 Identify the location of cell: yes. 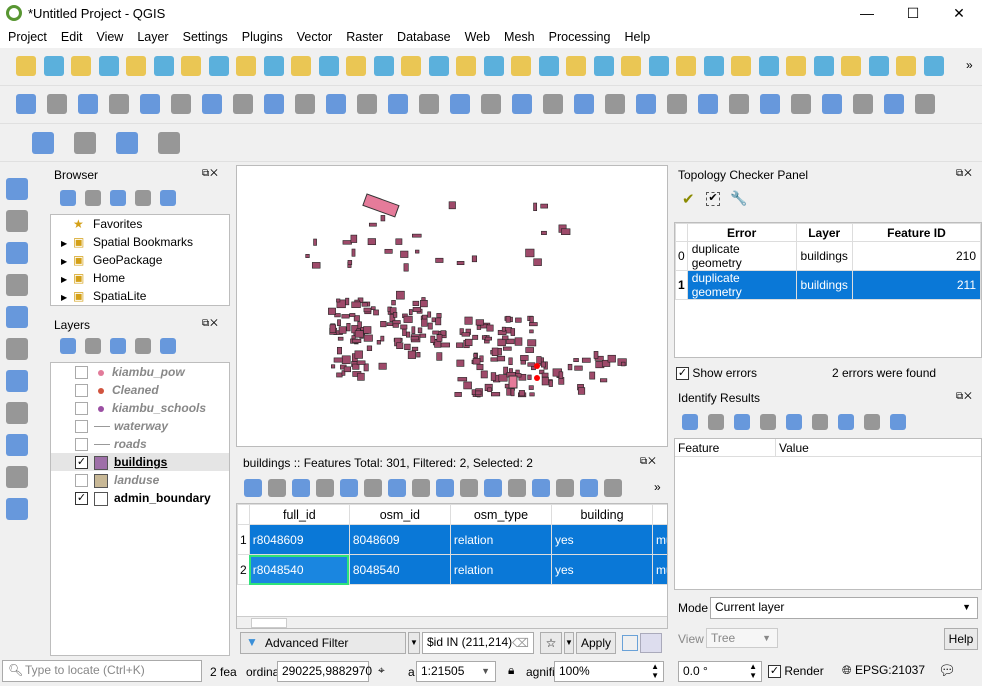
(602, 539).